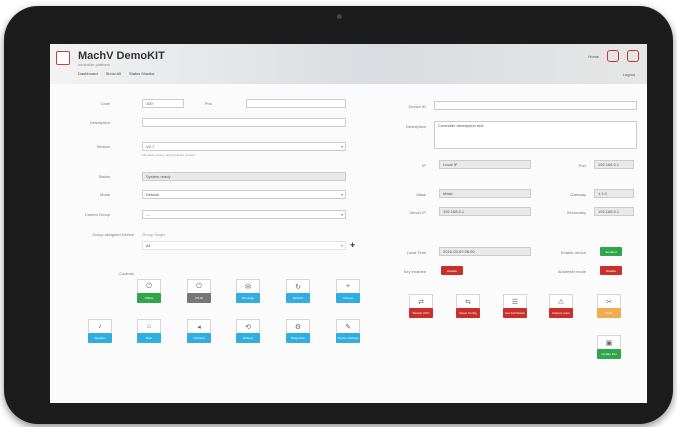  Describe the element at coordinates (148, 245) in the screenshot. I see `assign-value: All` at that location.